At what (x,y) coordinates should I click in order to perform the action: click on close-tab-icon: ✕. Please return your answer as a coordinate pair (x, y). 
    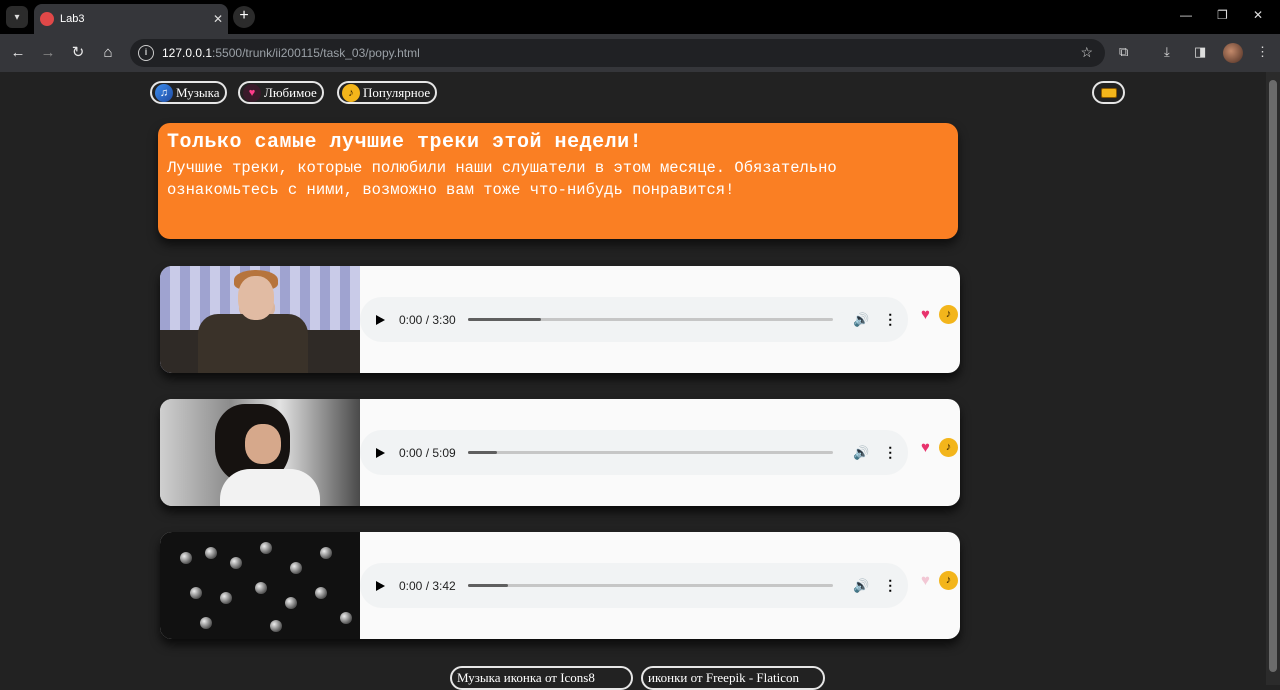
    Looking at the image, I should click on (218, 19).